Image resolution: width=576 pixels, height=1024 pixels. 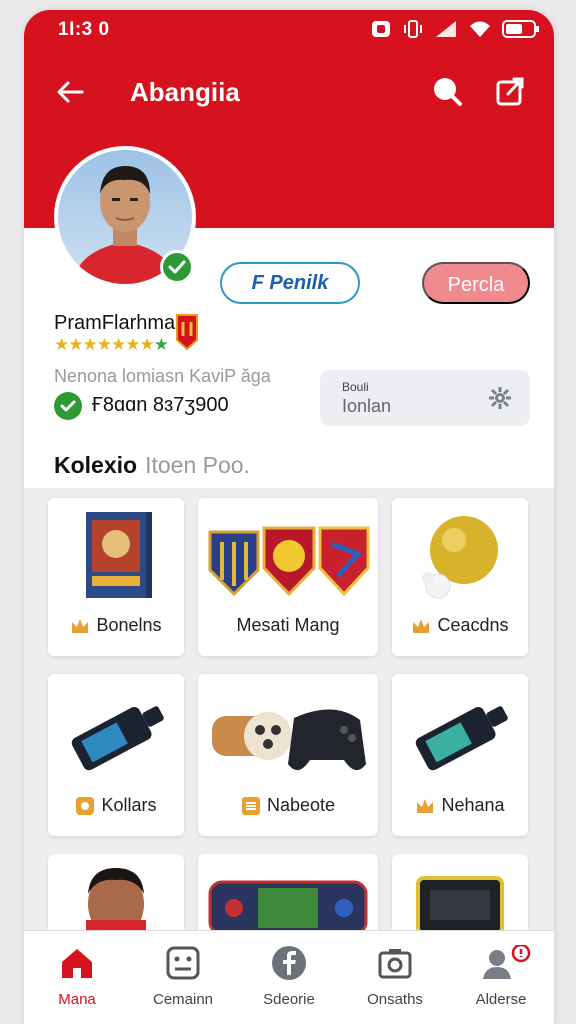 I want to click on gamepad-icon, so click(x=183, y=963).